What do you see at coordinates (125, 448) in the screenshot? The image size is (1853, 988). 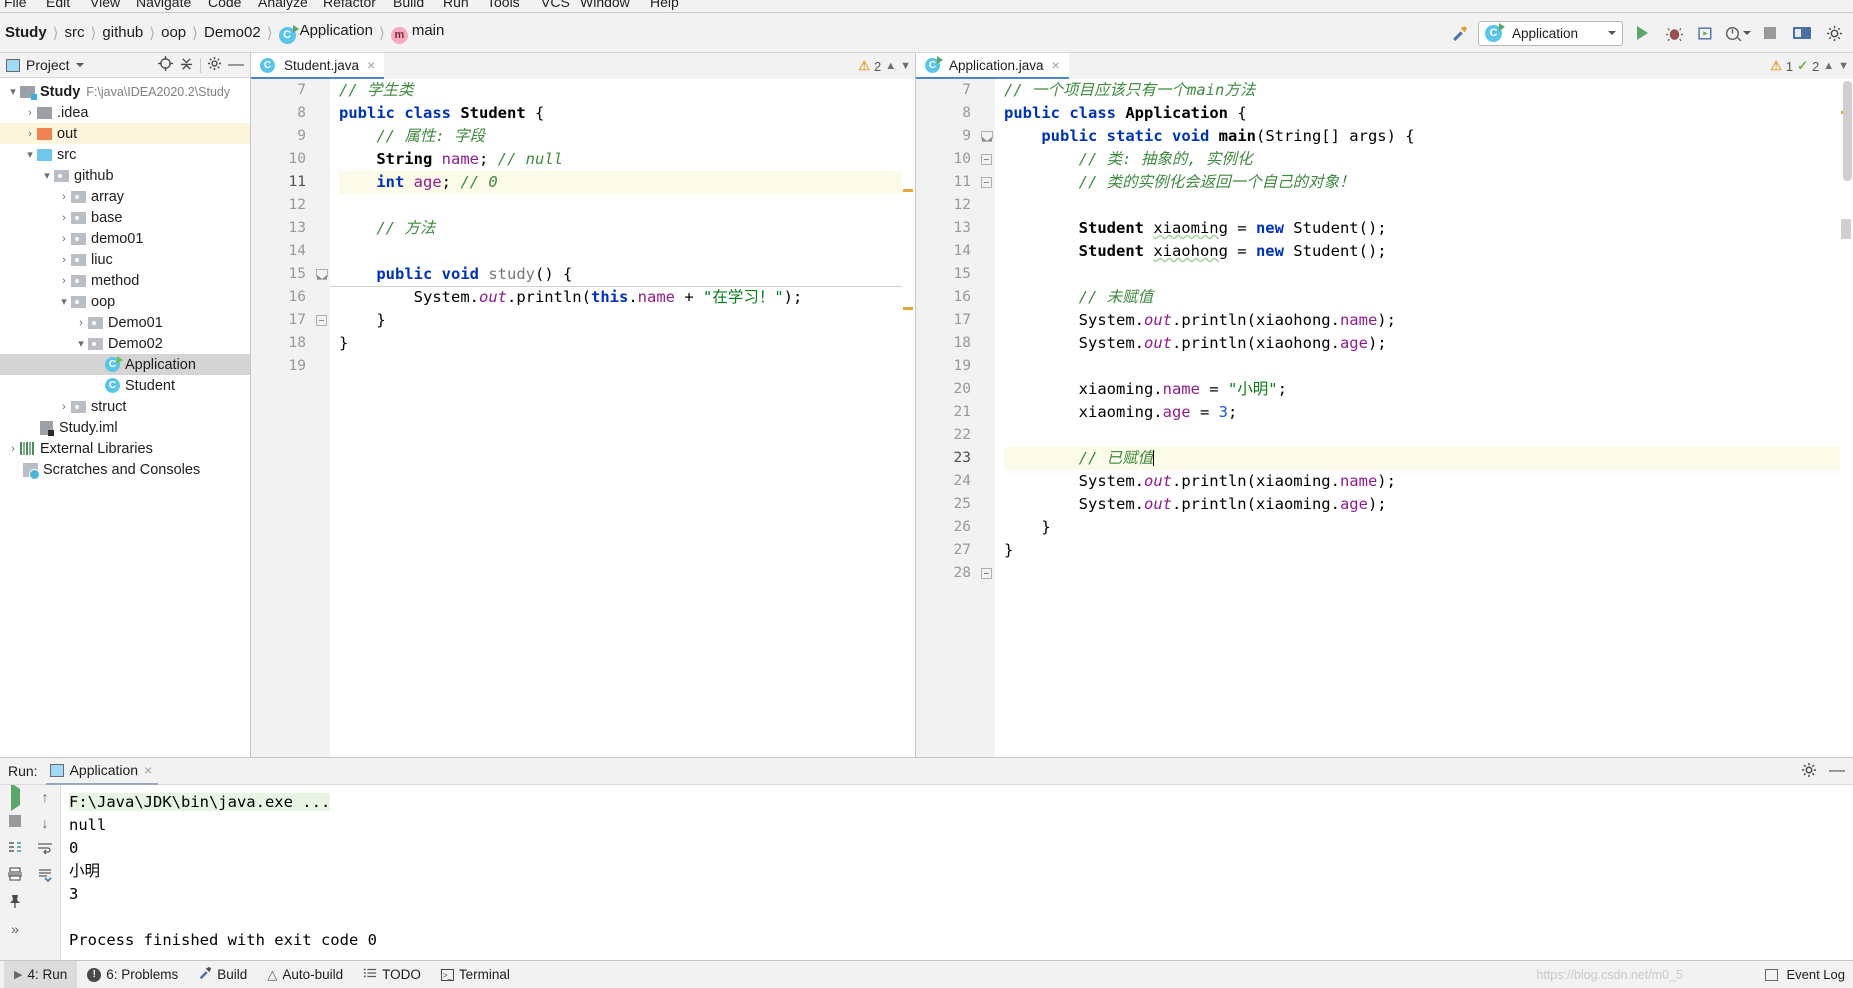 I see `tree-item-external-libraries: › External Libraries` at bounding box center [125, 448].